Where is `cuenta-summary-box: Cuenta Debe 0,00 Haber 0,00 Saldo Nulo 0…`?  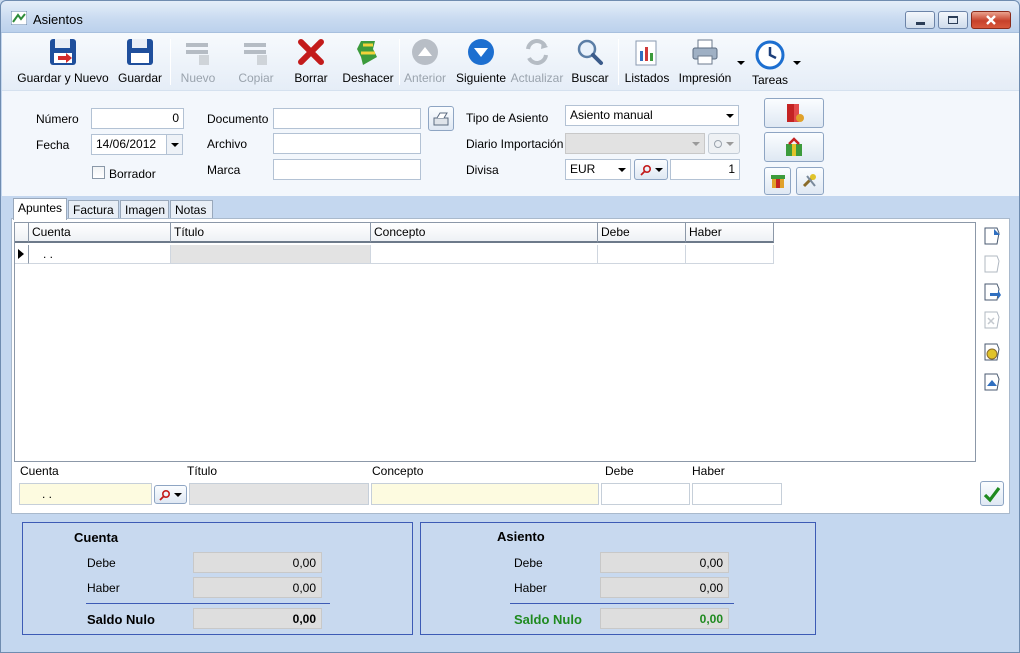
cuenta-summary-box: Cuenta Debe 0,00 Haber 0,00 Saldo Nulo 0… is located at coordinates (217, 578).